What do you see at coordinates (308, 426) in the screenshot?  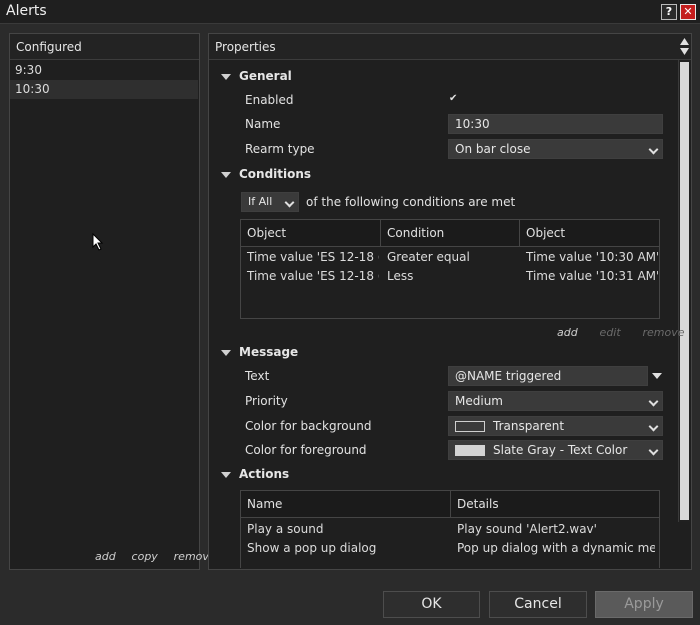 I see `bg-color-label: Color for background` at bounding box center [308, 426].